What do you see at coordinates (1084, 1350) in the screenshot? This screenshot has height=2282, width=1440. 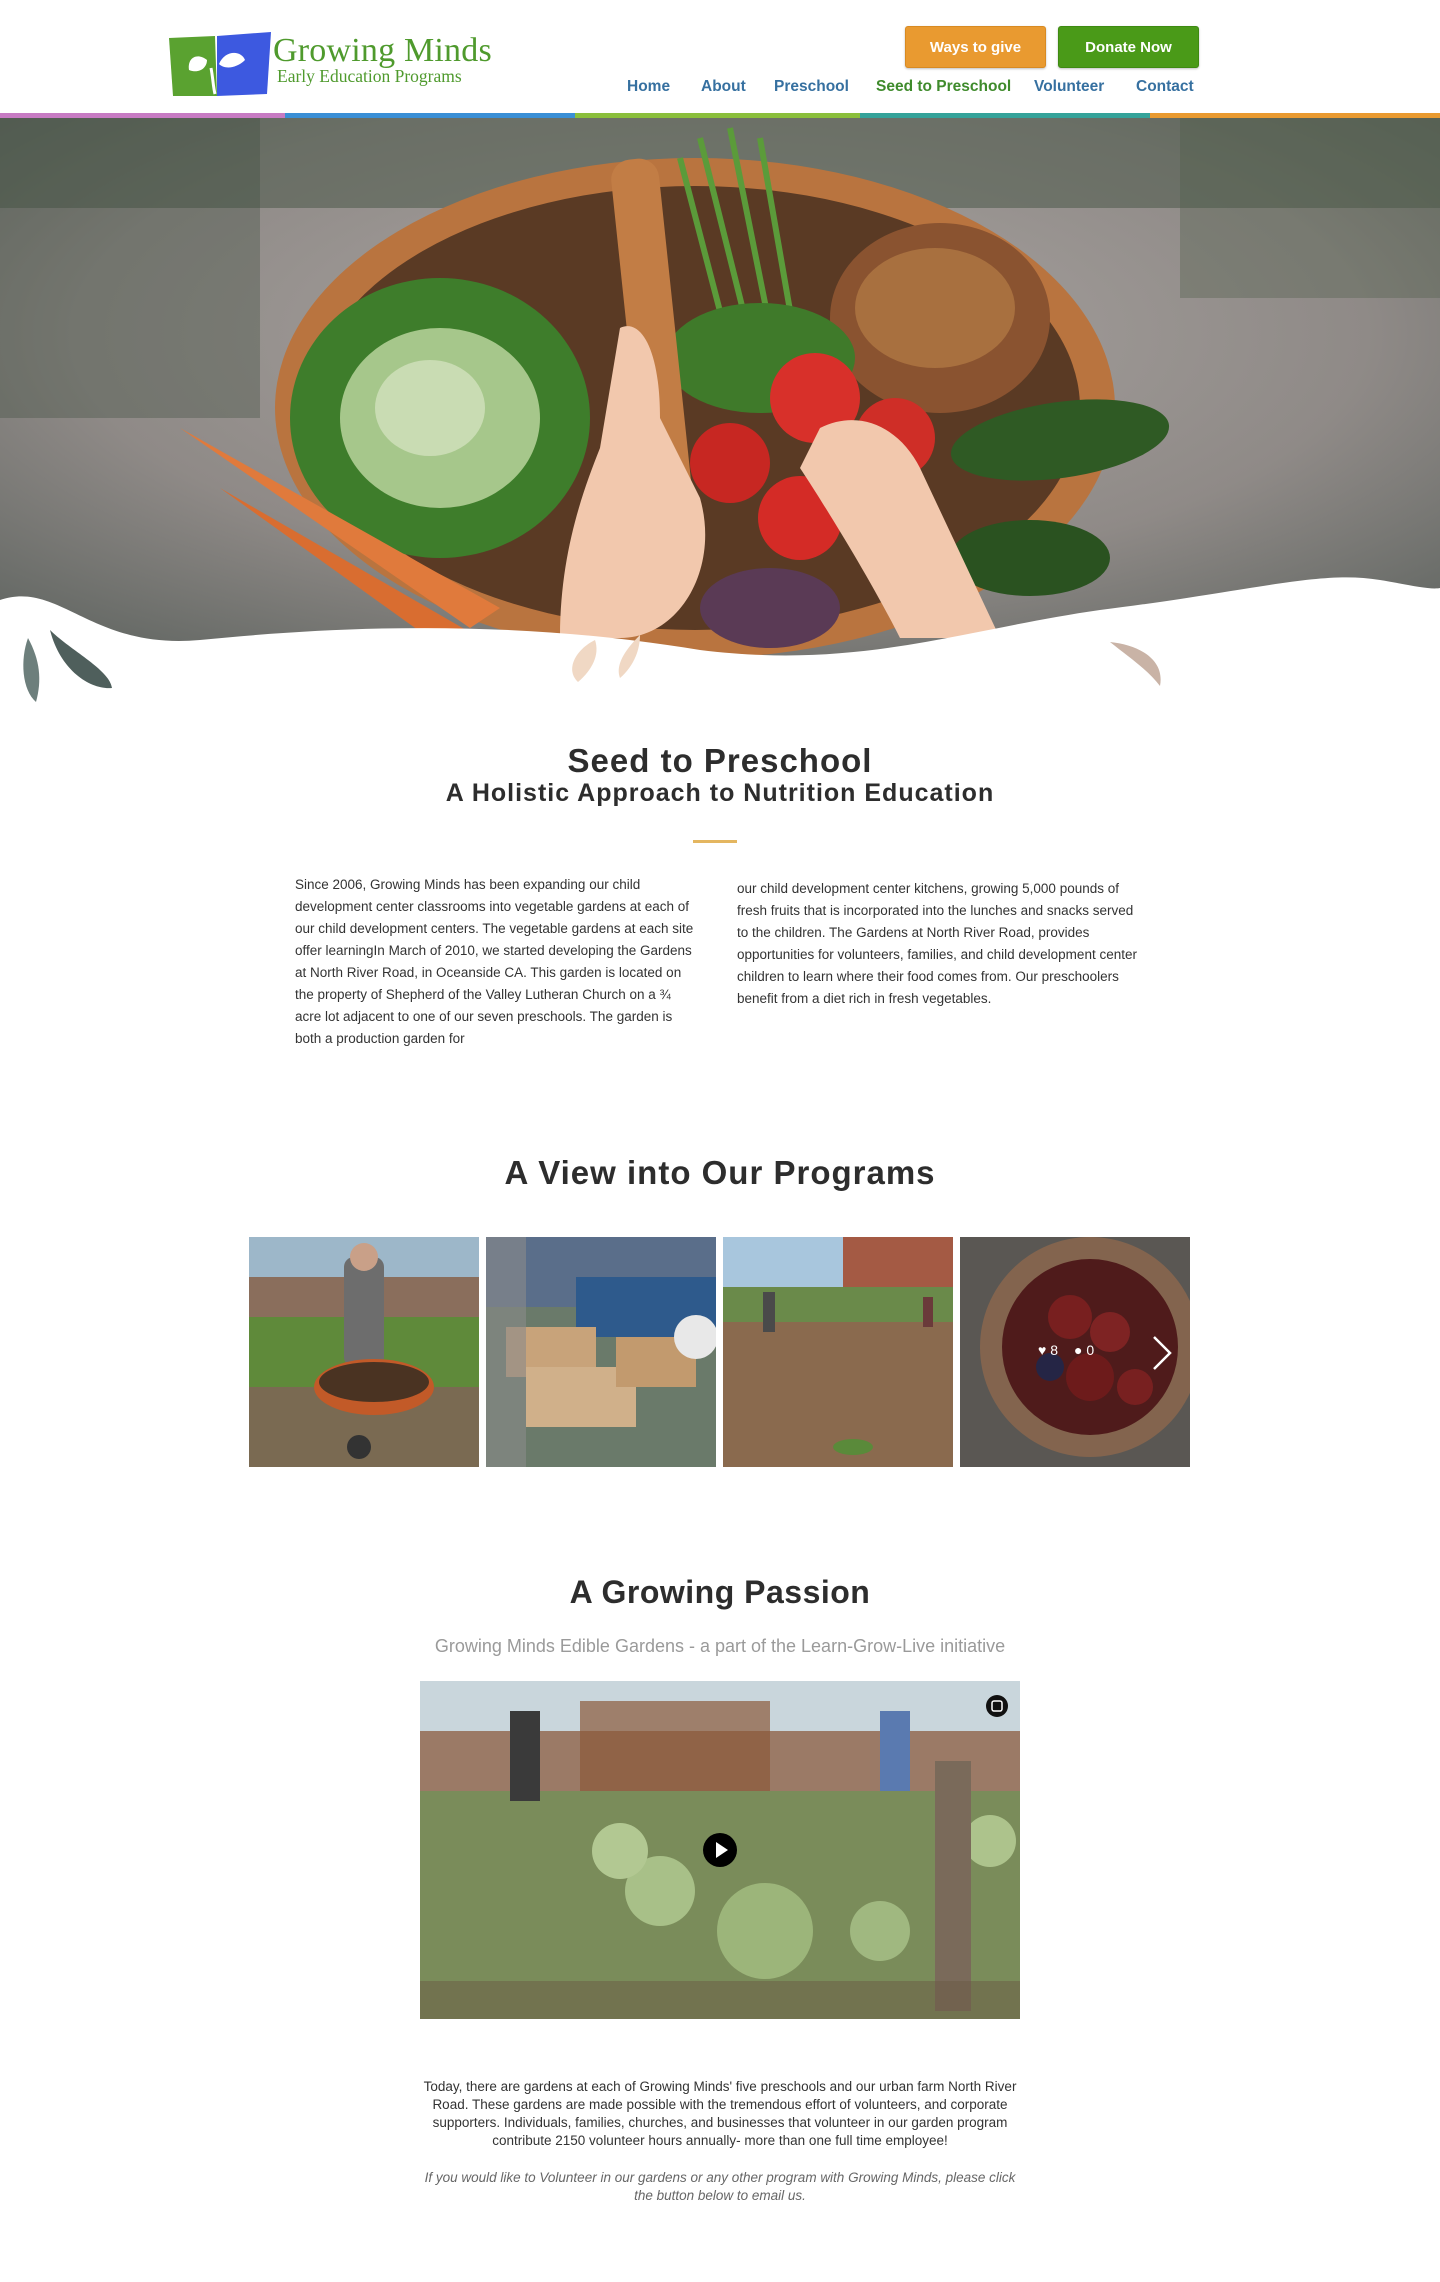 I see `comments-stat: ● 0` at bounding box center [1084, 1350].